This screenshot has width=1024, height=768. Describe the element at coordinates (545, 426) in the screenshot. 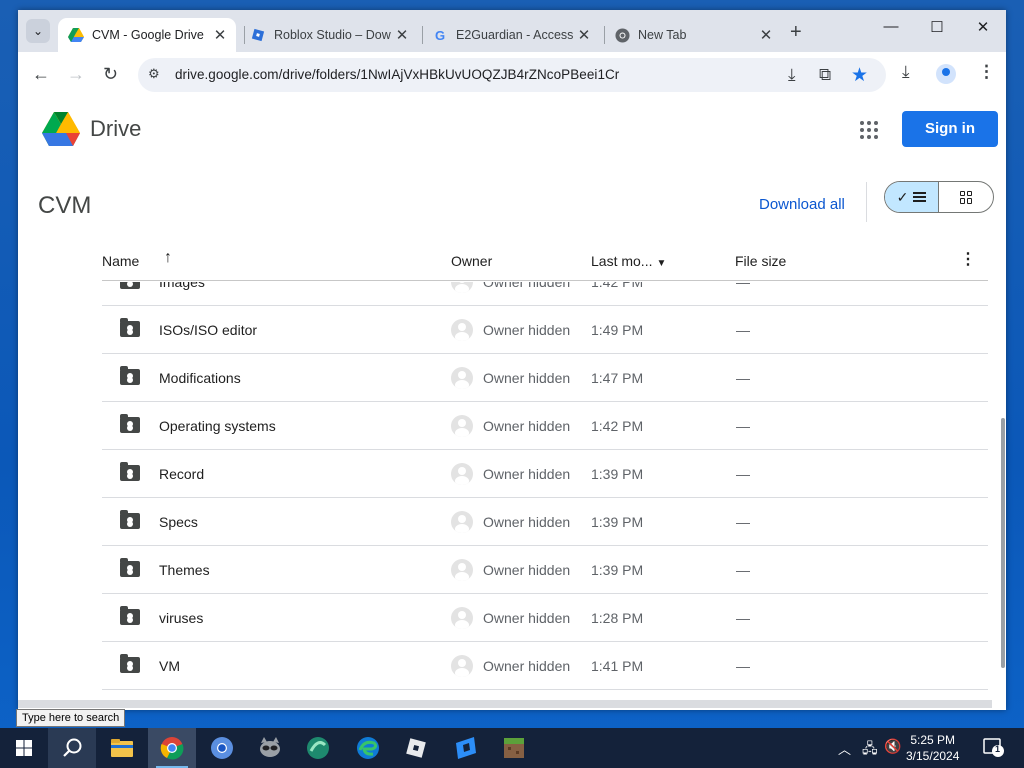

I see `table-row: Operating systems Owner hidden 1:42 PM —` at that location.